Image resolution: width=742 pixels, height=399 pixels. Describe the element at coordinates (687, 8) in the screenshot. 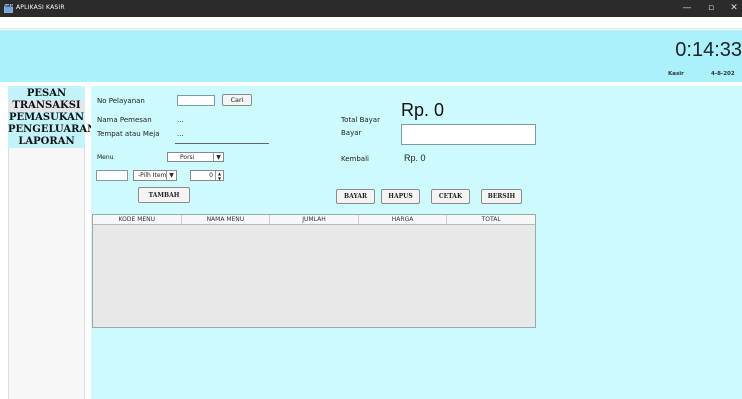

I see `minimize-button: —` at that location.